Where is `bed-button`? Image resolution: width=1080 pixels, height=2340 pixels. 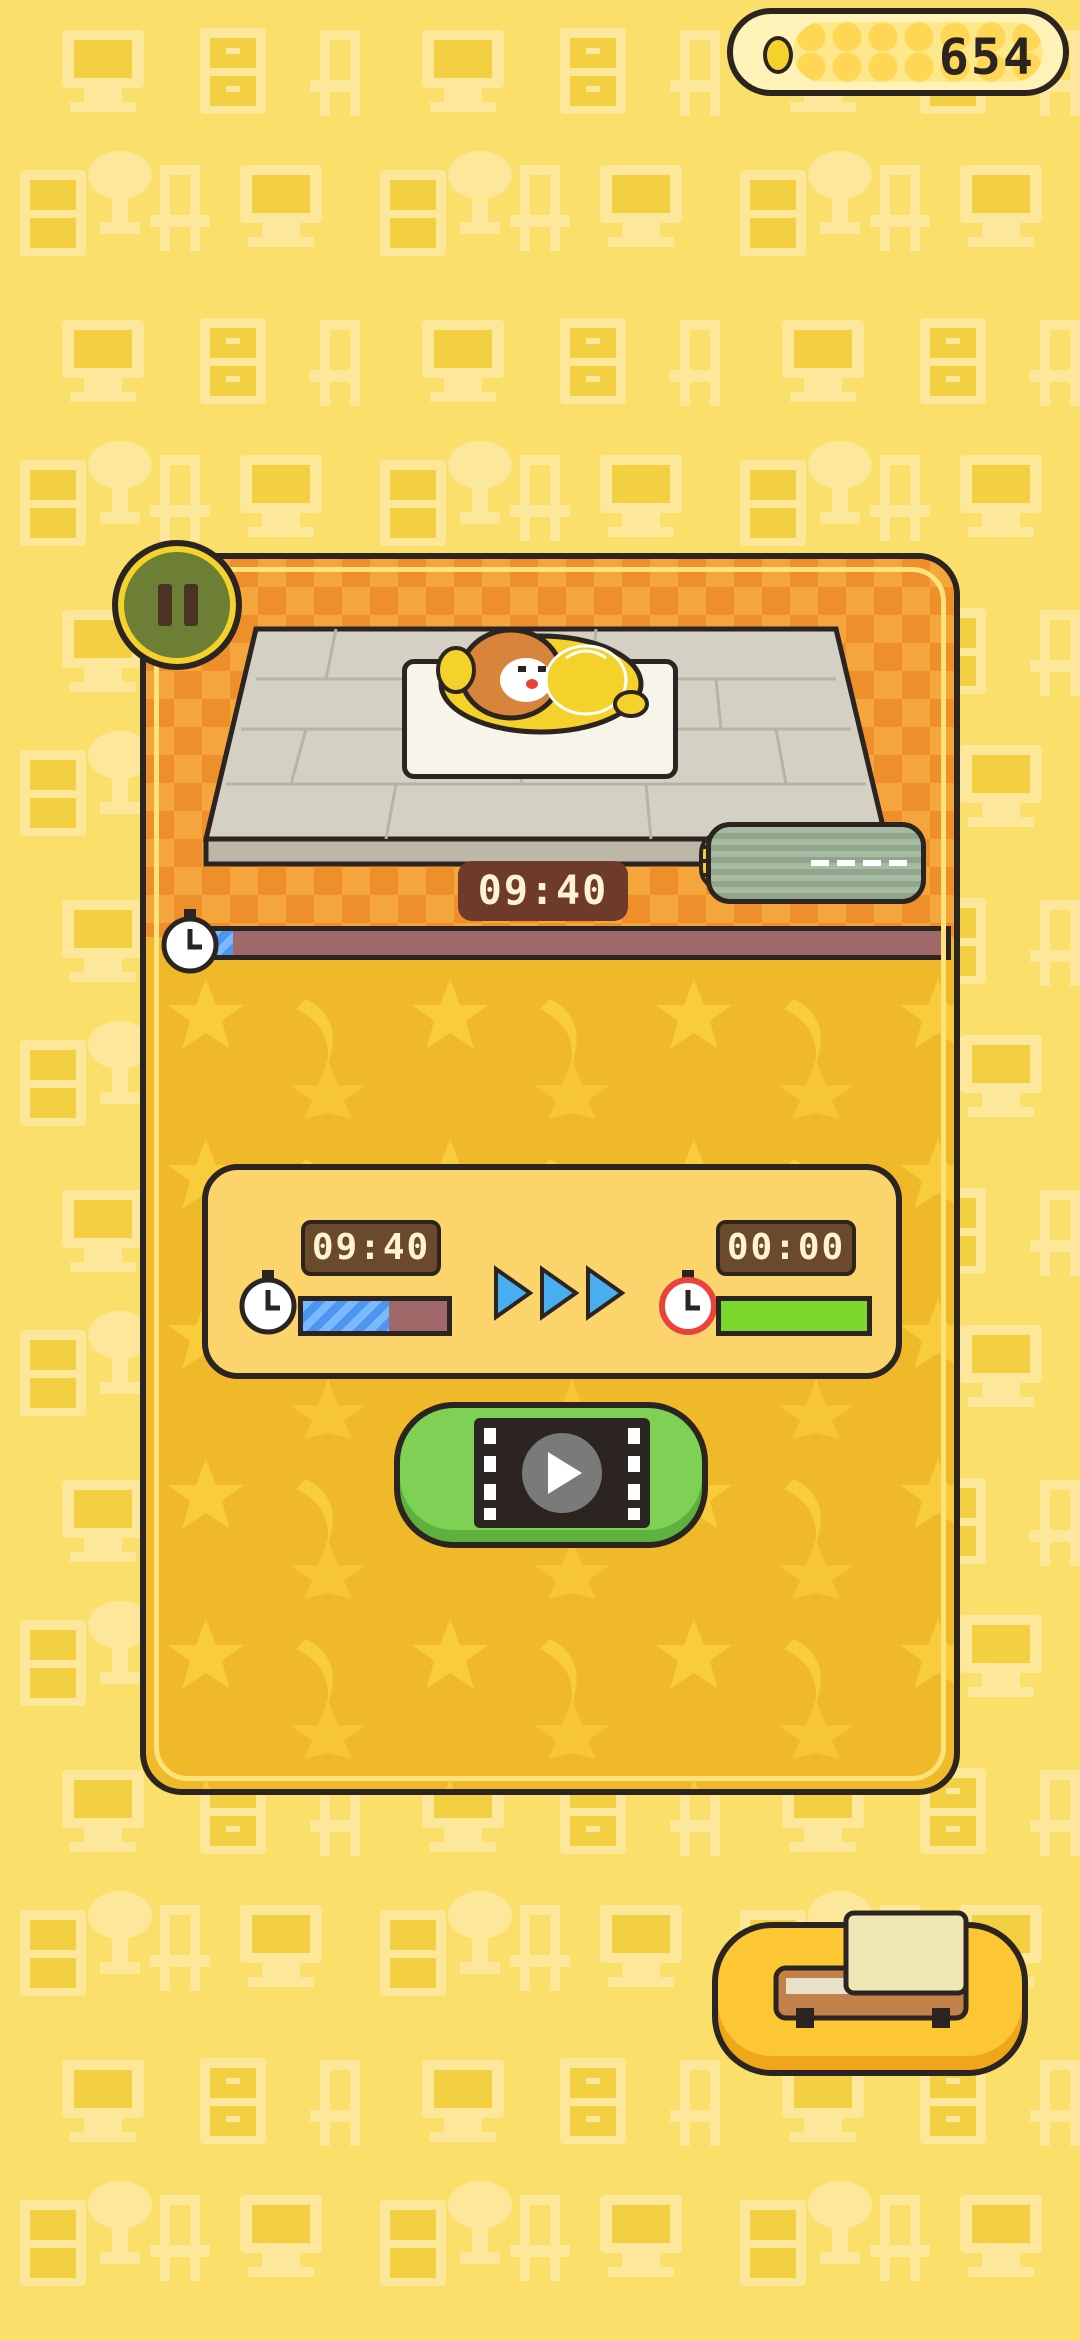 bed-button is located at coordinates (870, 1993).